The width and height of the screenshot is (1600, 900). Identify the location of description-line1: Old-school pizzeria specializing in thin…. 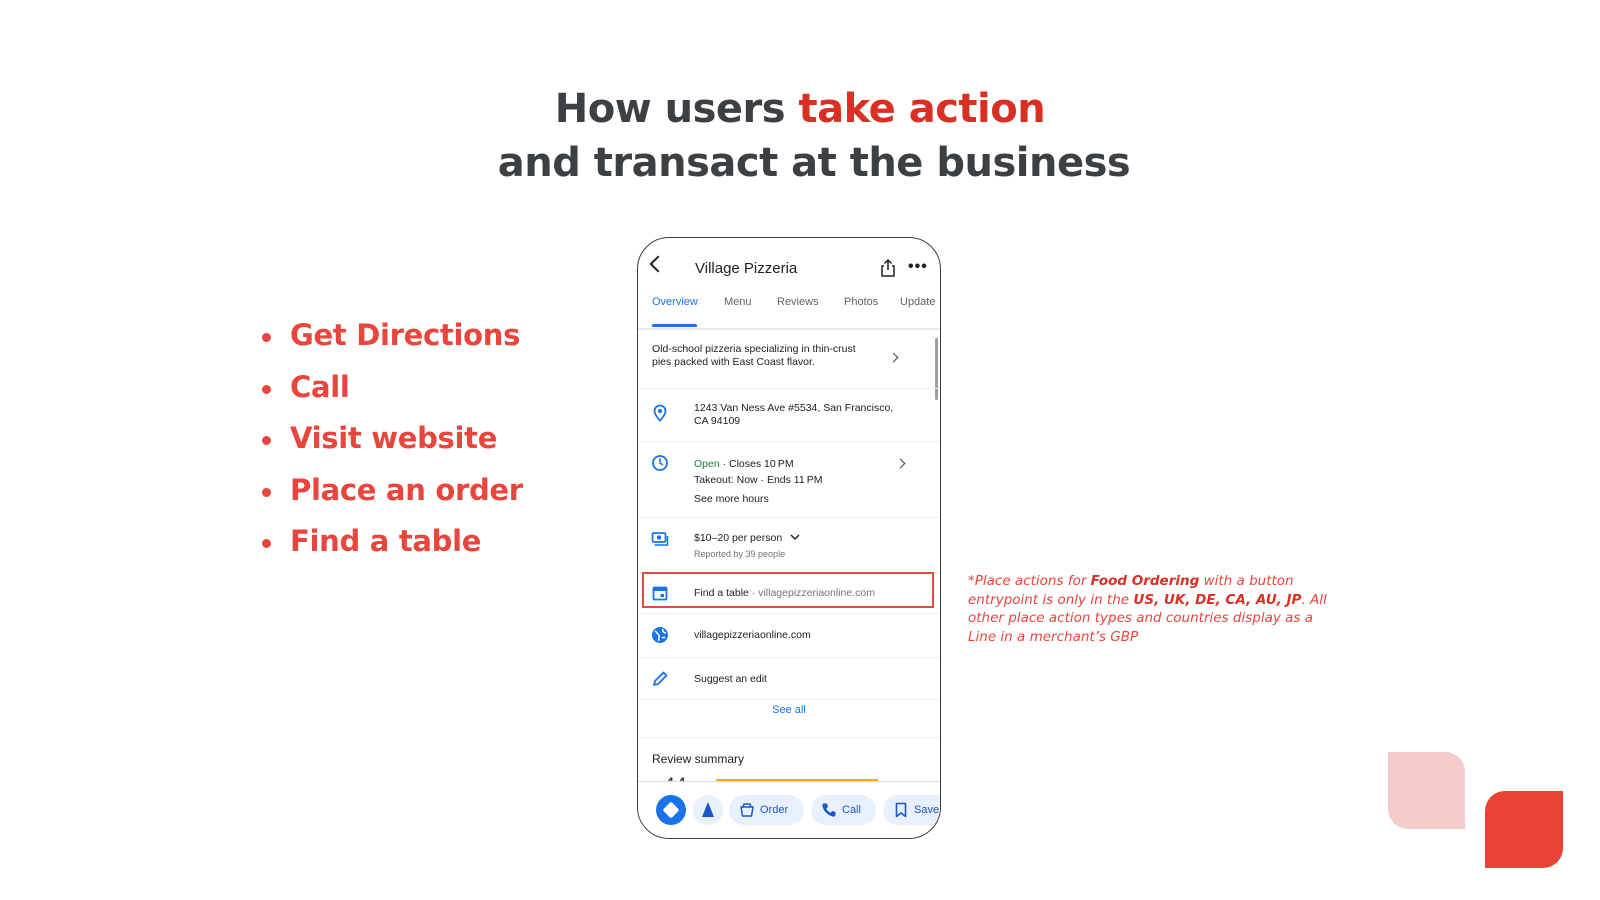
(754, 349).